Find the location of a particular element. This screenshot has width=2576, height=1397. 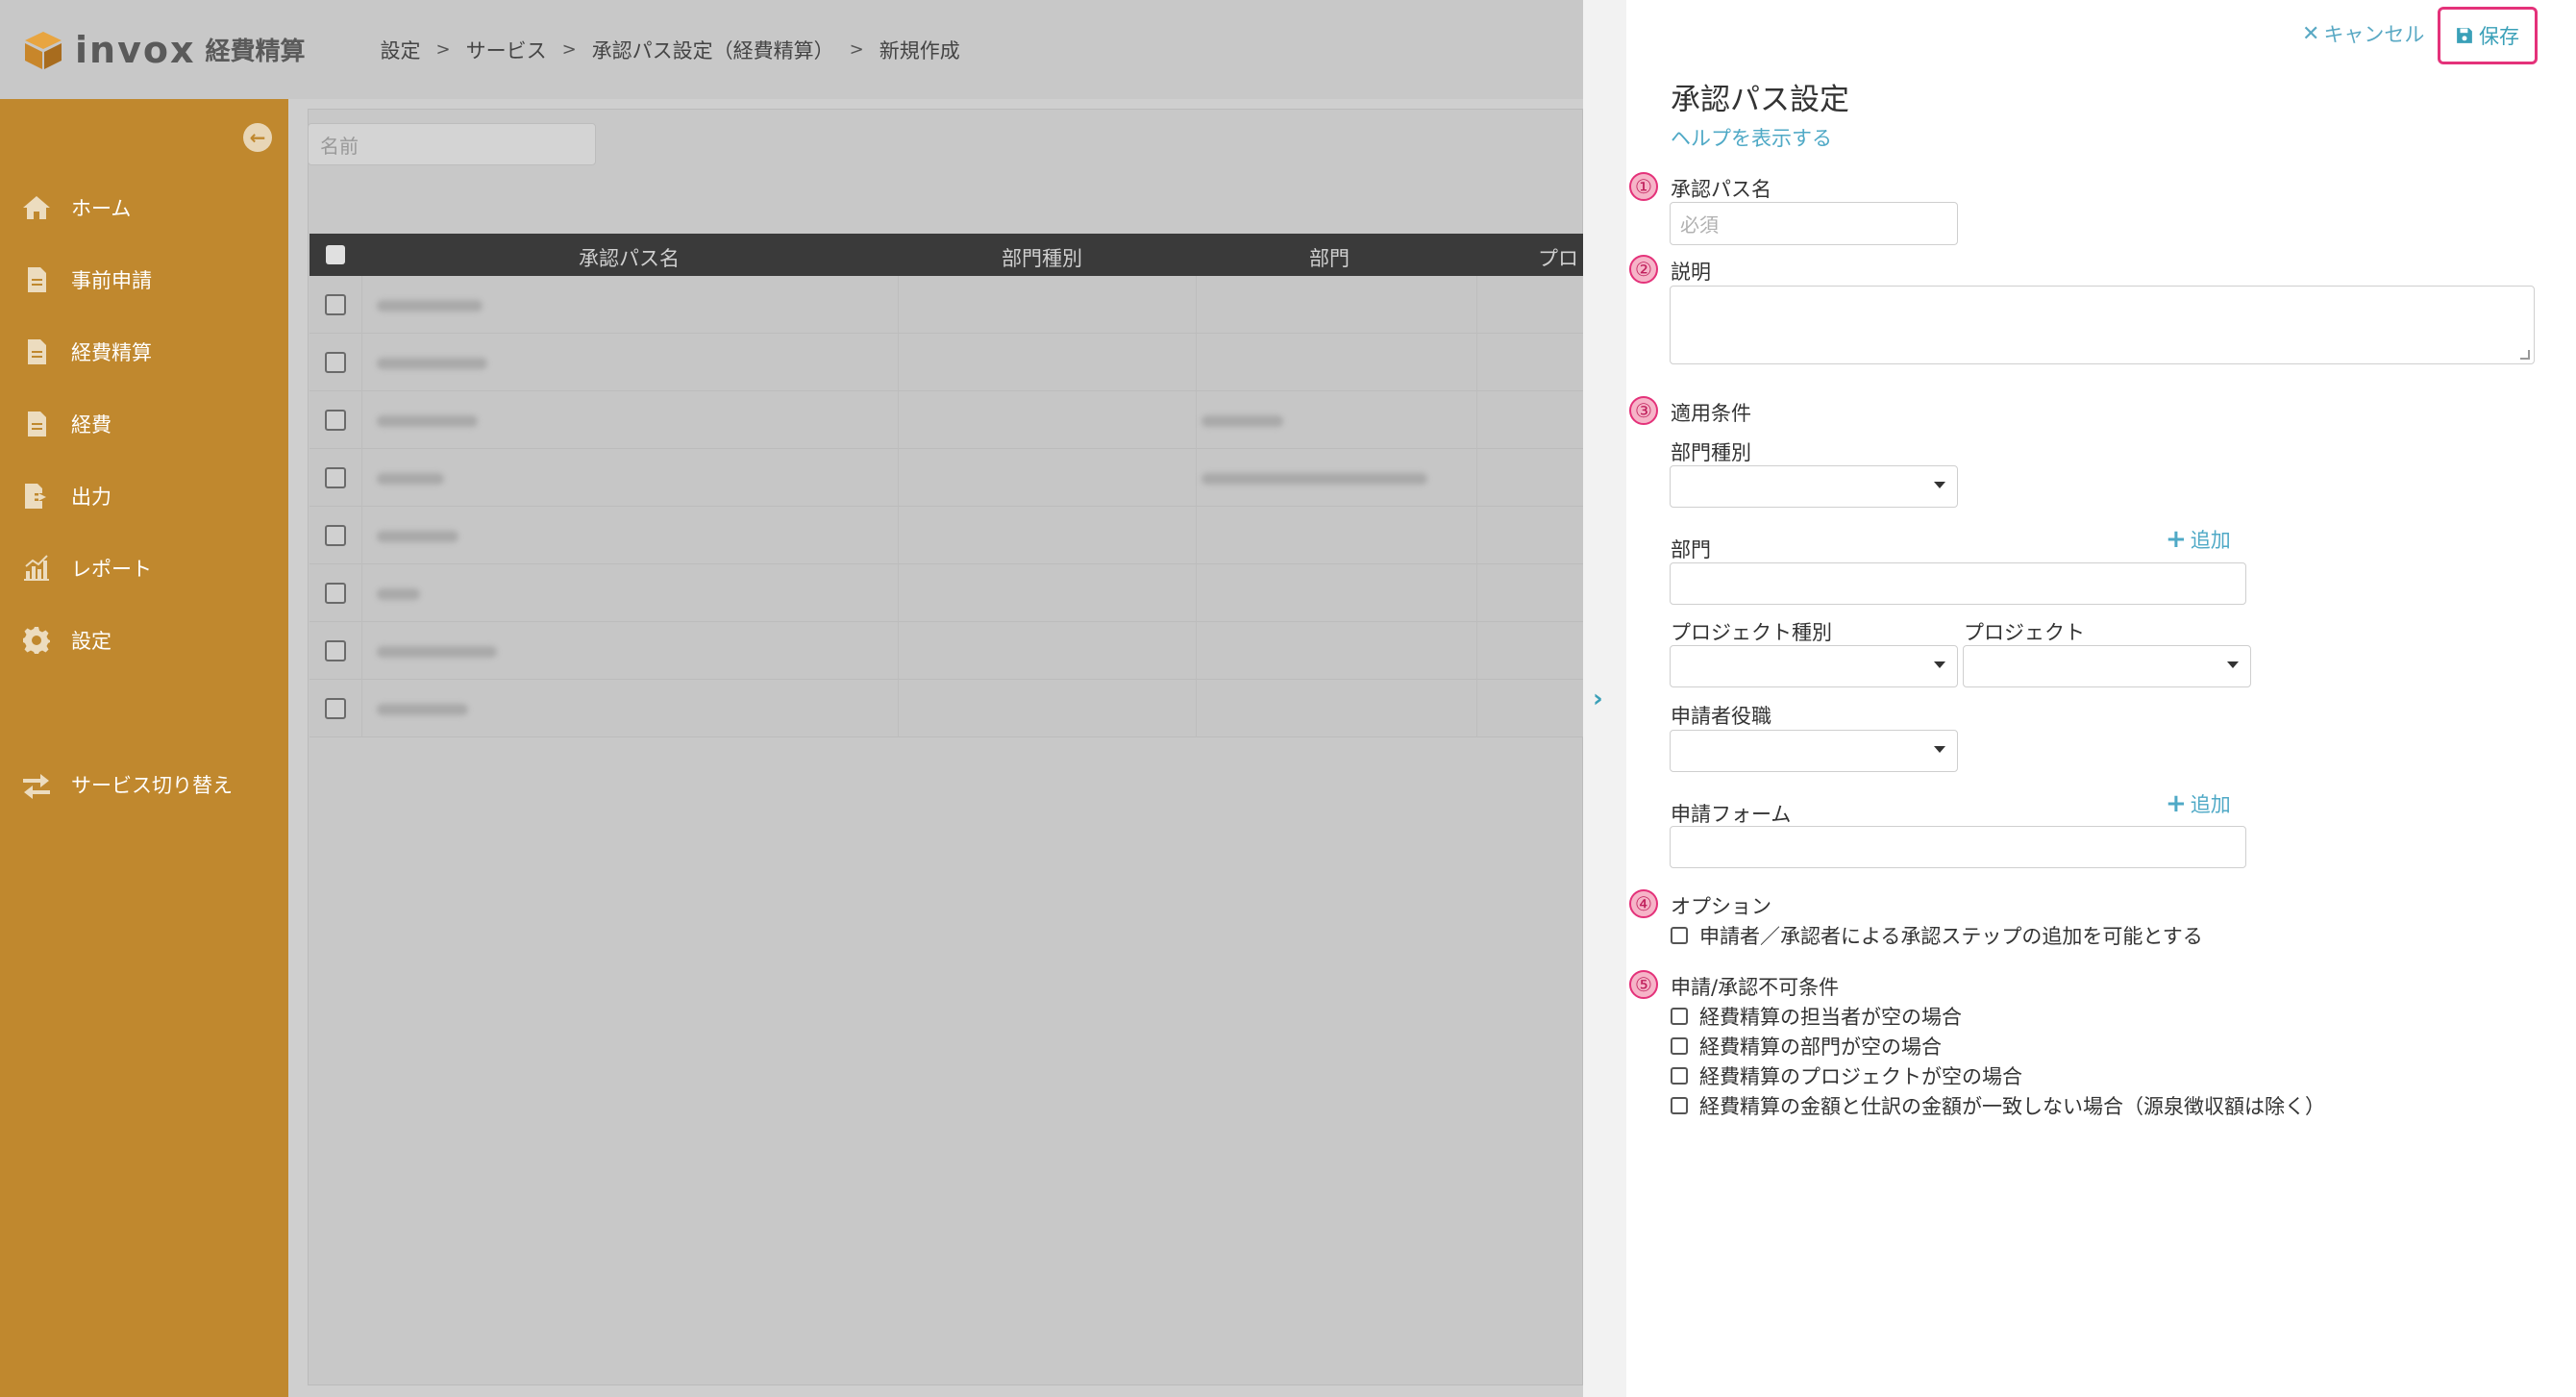

application-form-label: 申請フォーム is located at coordinates (1732, 814).